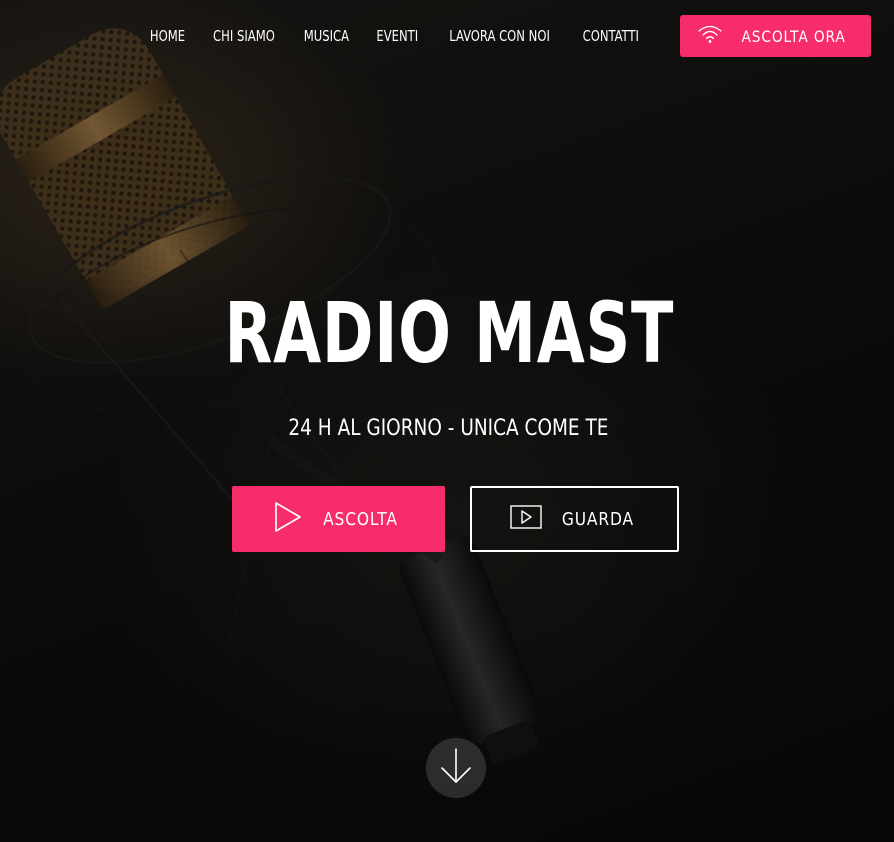 The height and width of the screenshot is (842, 894). Describe the element at coordinates (793, 36) in the screenshot. I see `listen-now-label: ASCOLTA ORA` at that location.